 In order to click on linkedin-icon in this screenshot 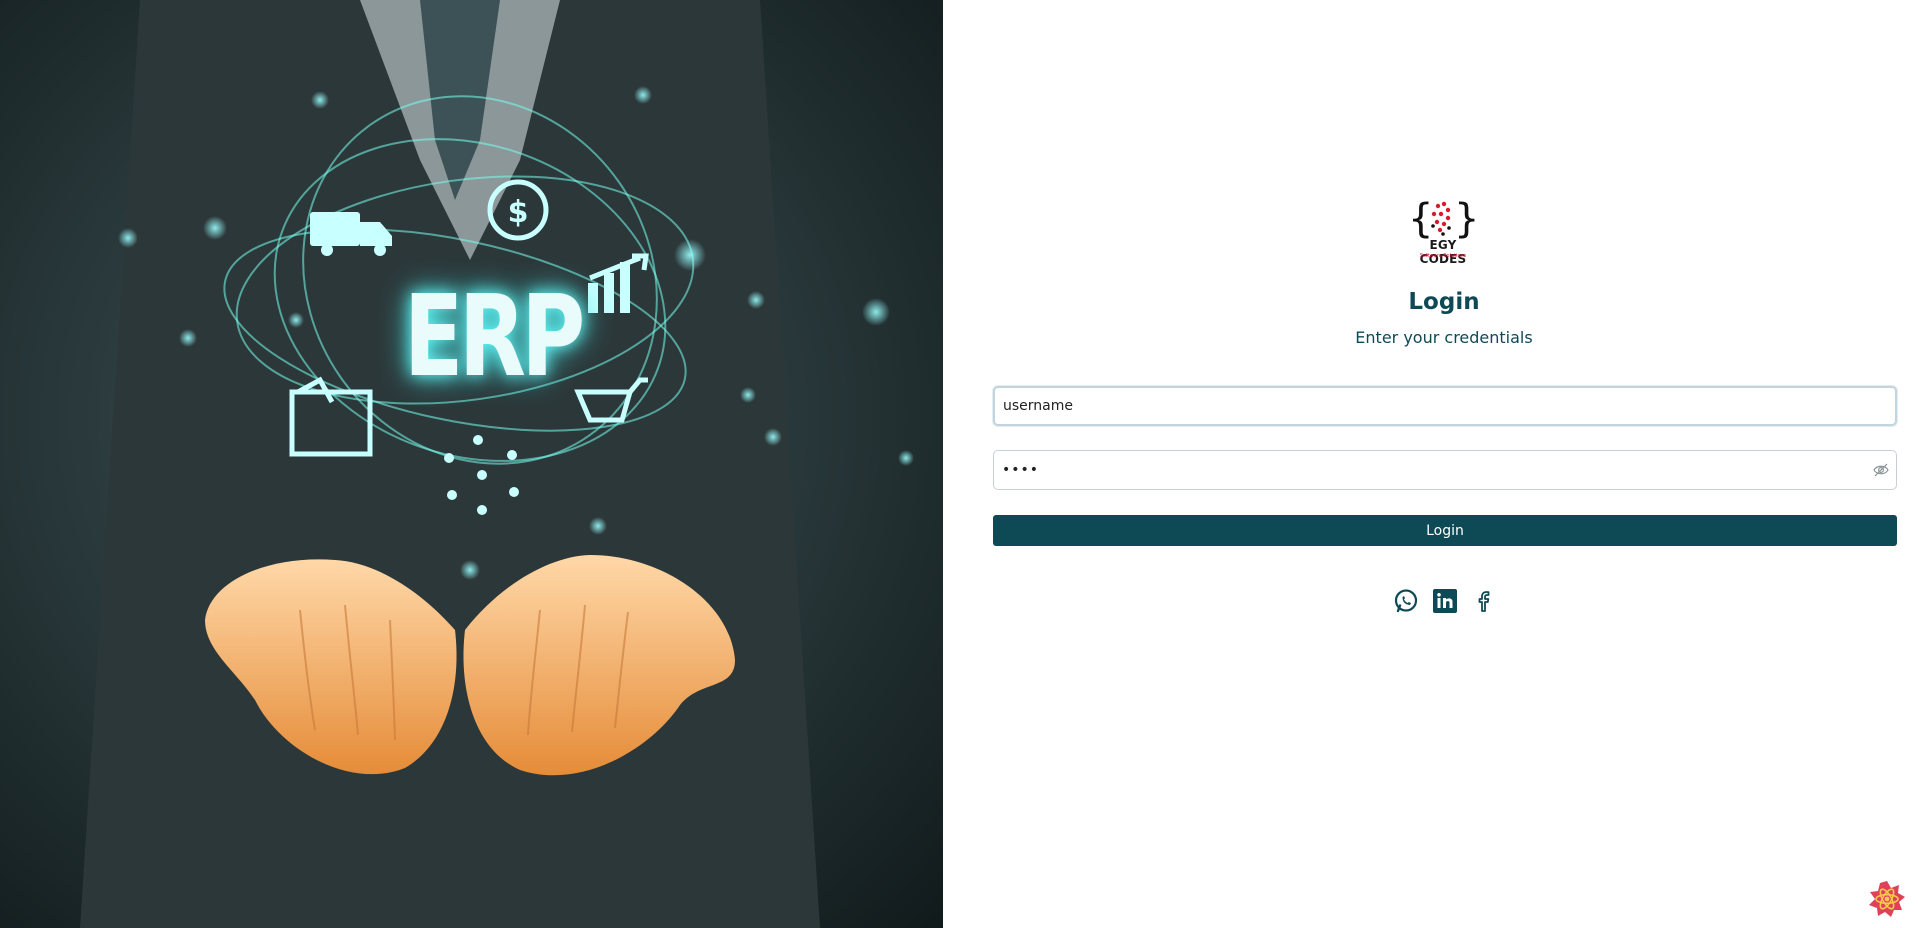, I will do `click(1445, 601)`.